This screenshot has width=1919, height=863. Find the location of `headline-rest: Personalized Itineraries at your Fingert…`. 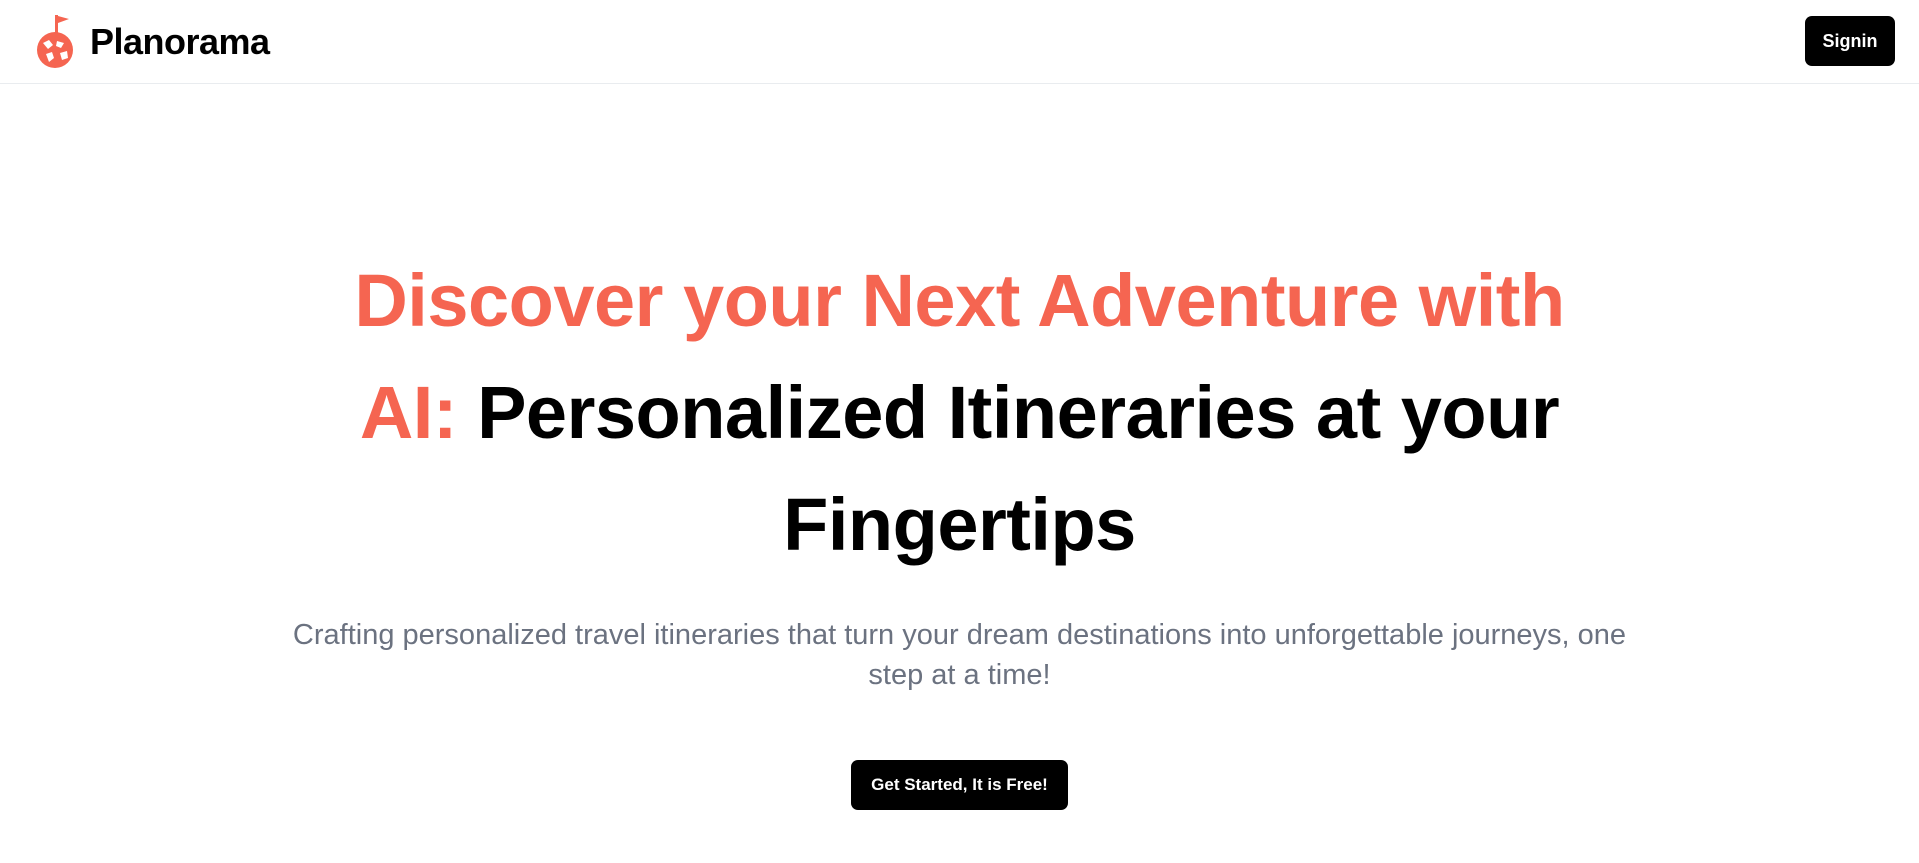

headline-rest: Personalized Itineraries at your Fingert… is located at coordinates (1018, 468).